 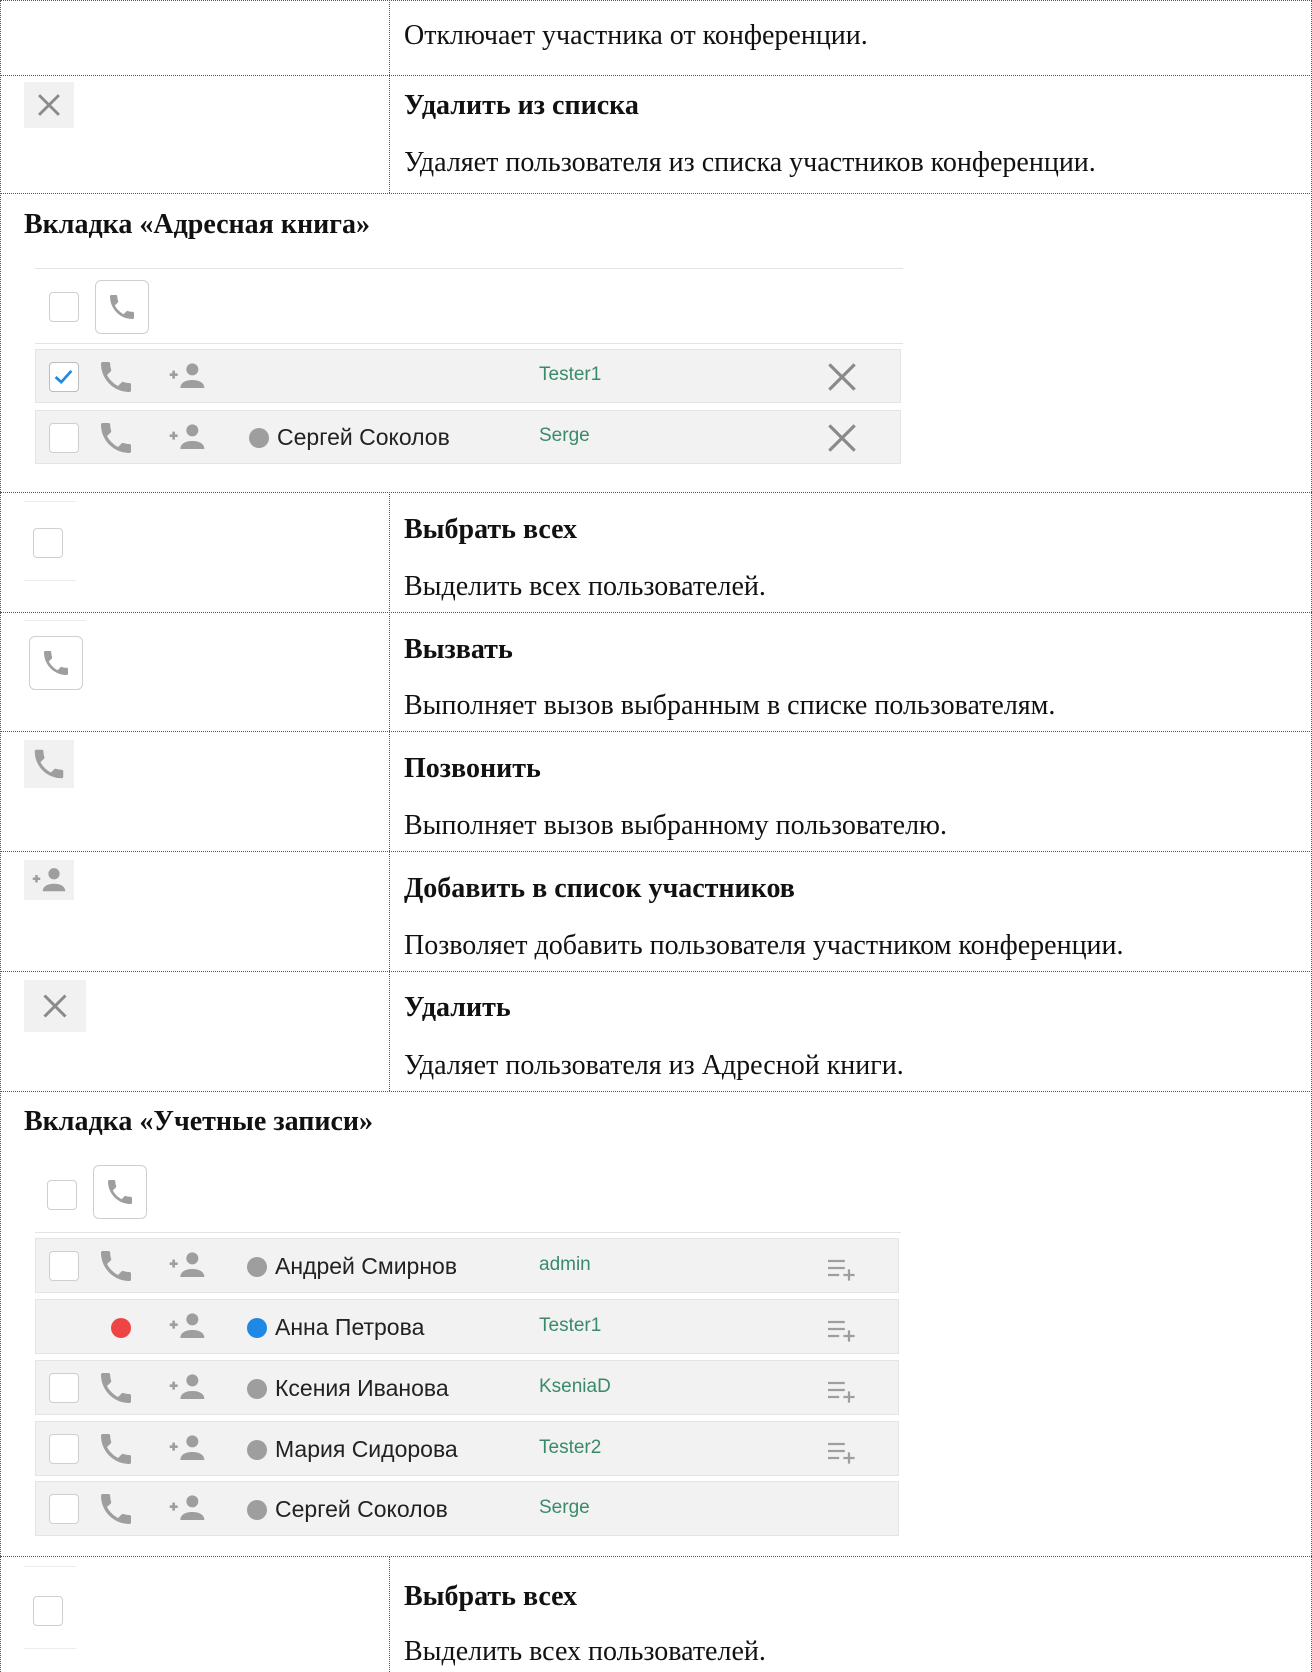 I want to click on login-label: Tester2, so click(x=570, y=1447).